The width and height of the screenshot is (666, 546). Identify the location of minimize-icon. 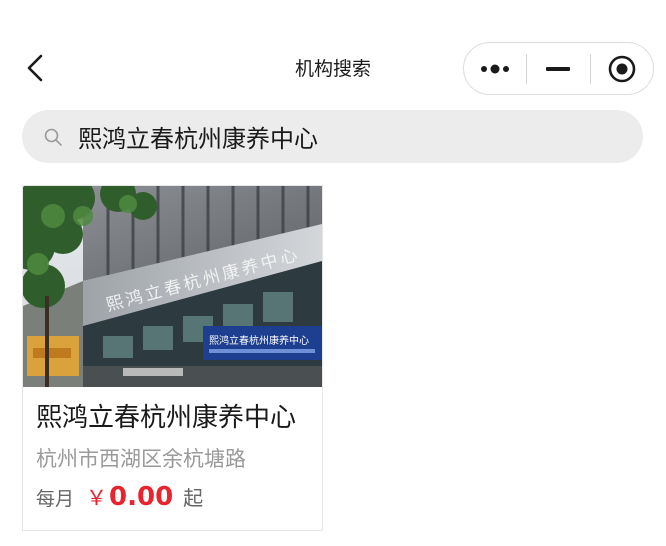
(558, 68).